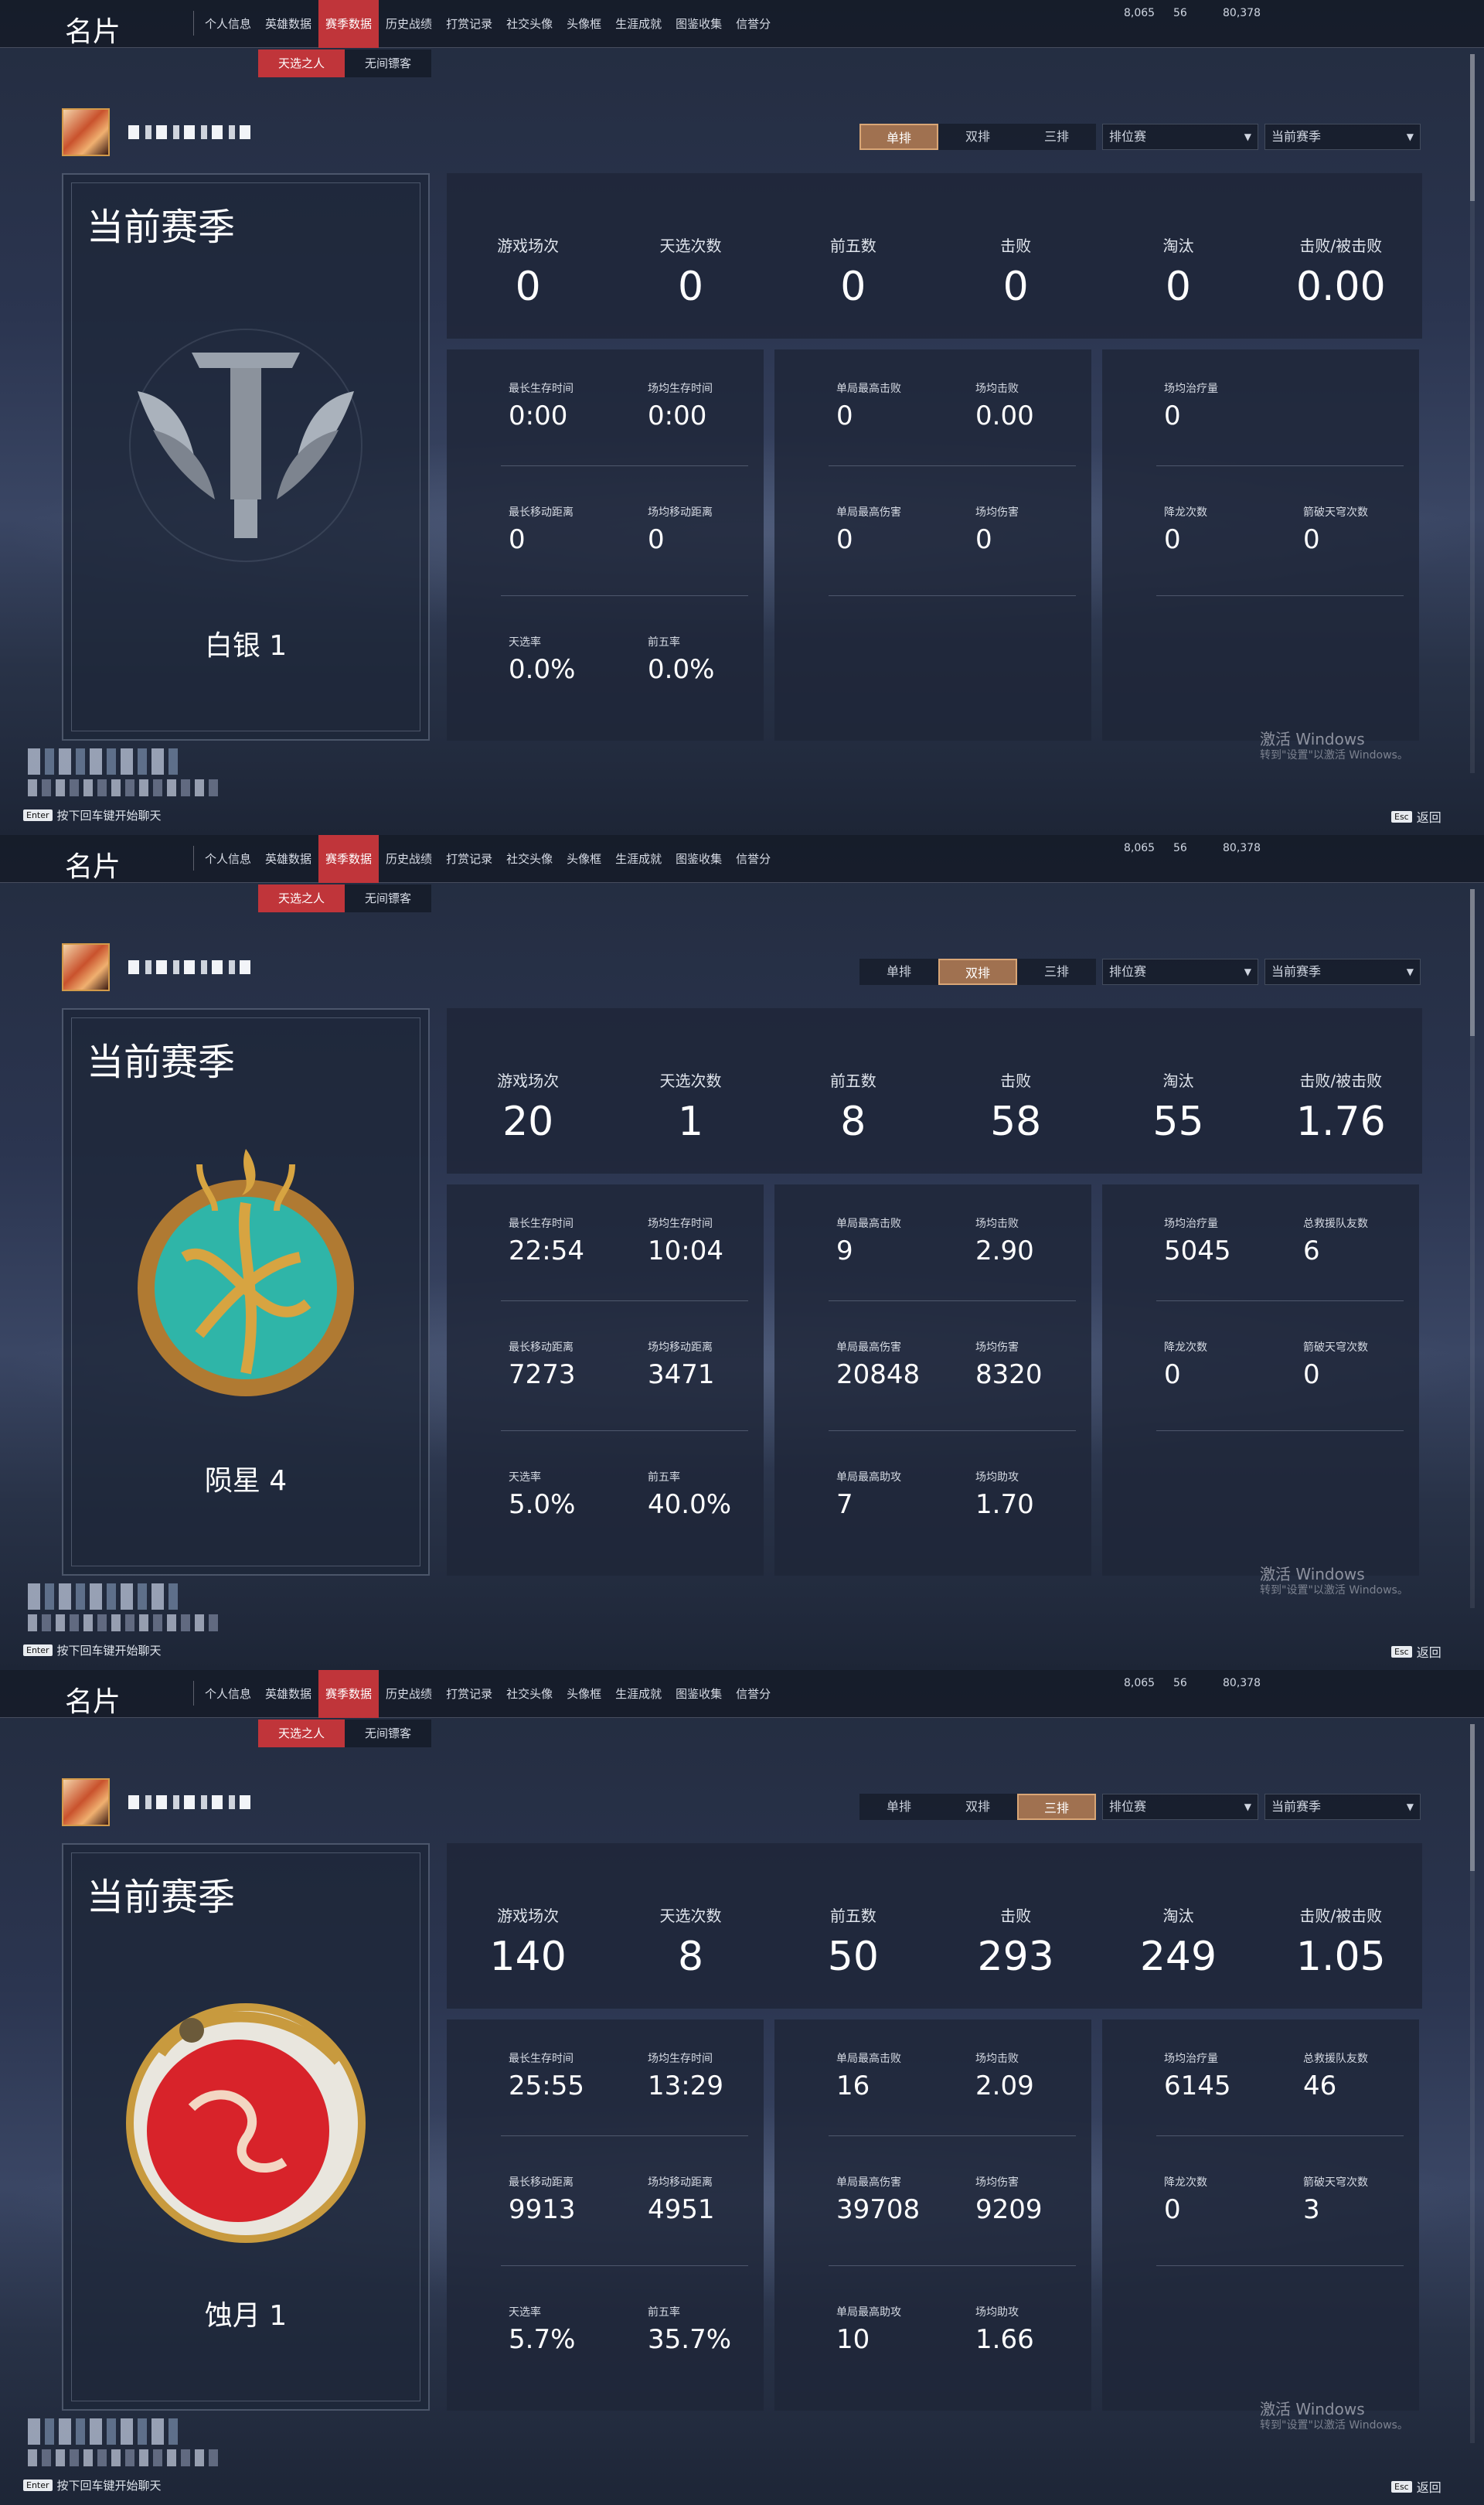 This screenshot has width=1484, height=2505. What do you see at coordinates (93, 32) in the screenshot?
I see `page-title: 名片` at bounding box center [93, 32].